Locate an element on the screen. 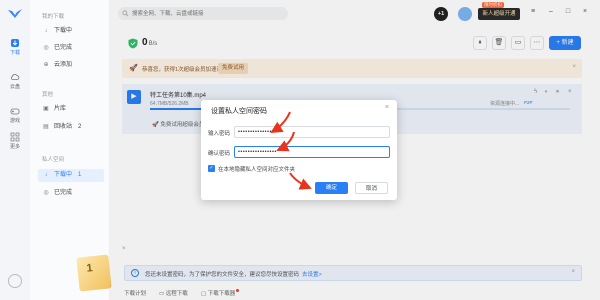  sidebar-item-private-downloading: ↓ 下载中 1 is located at coordinates (71, 175).